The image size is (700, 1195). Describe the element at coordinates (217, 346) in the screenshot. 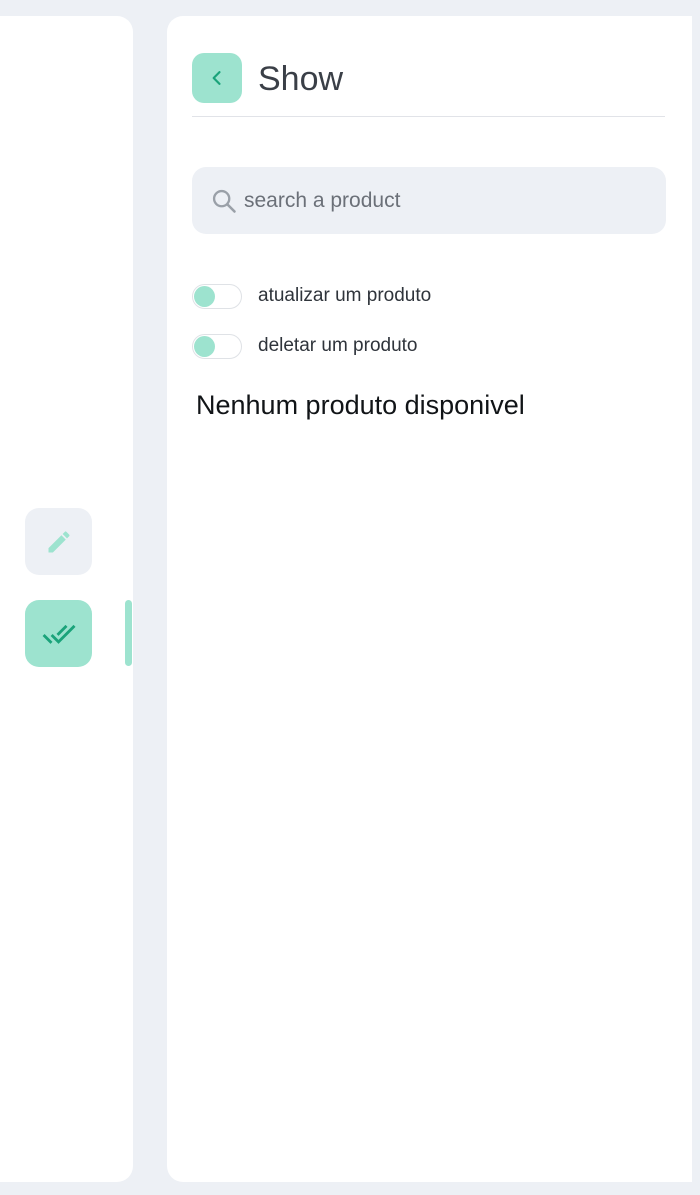

I see `delete-product-toggle` at that location.